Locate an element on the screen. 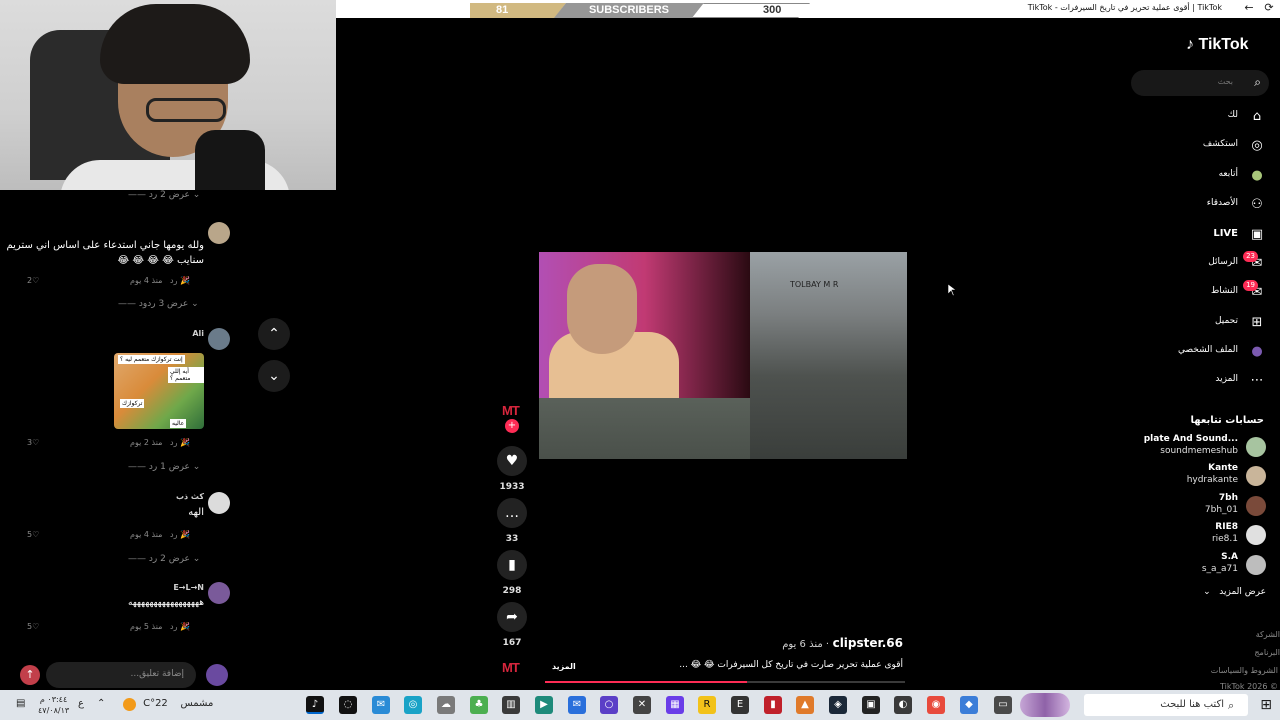  streamer-hair is located at coordinates (175, 44).